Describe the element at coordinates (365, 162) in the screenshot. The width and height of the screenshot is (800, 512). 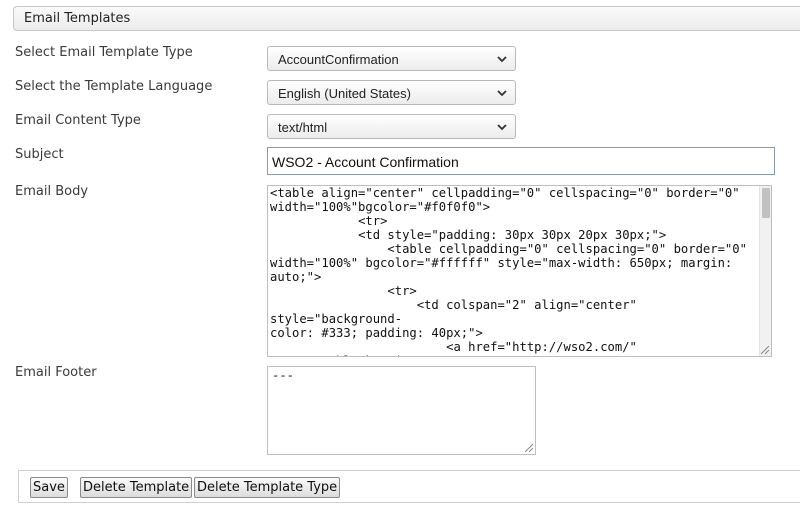
I see `subject-value: WSO2 - Account Confirmation` at that location.